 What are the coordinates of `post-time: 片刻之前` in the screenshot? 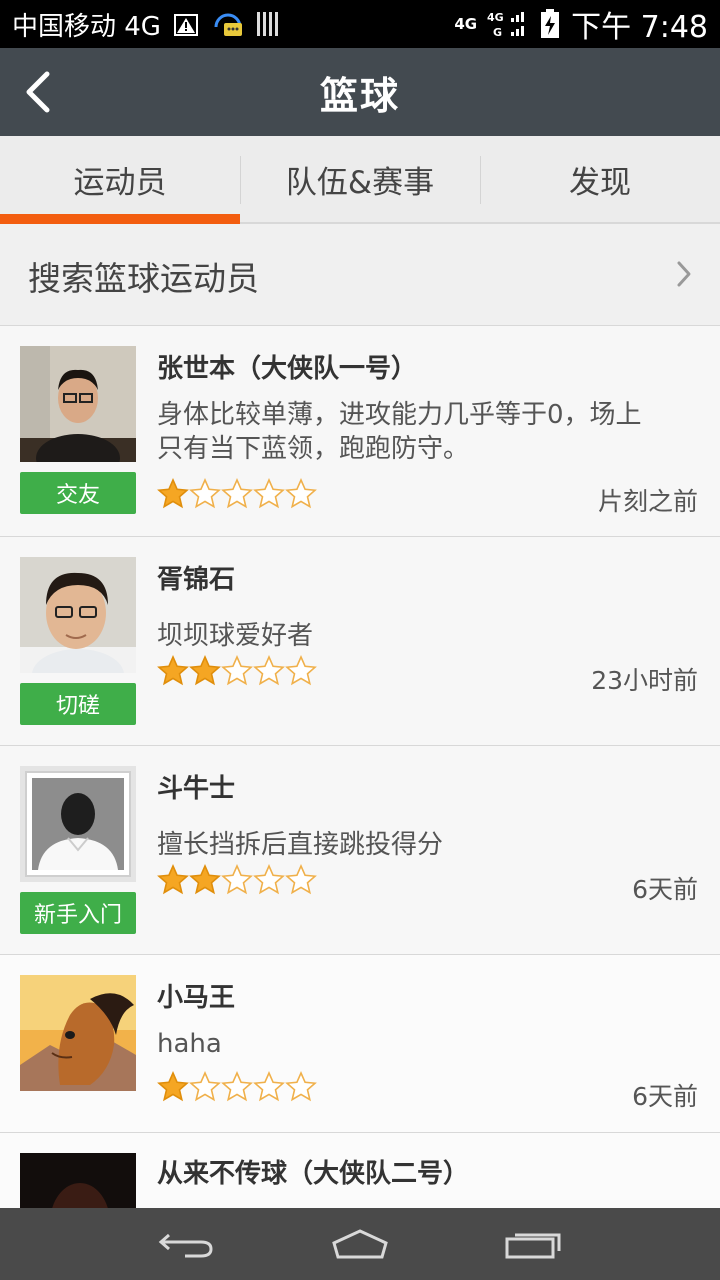 It's located at (647, 501).